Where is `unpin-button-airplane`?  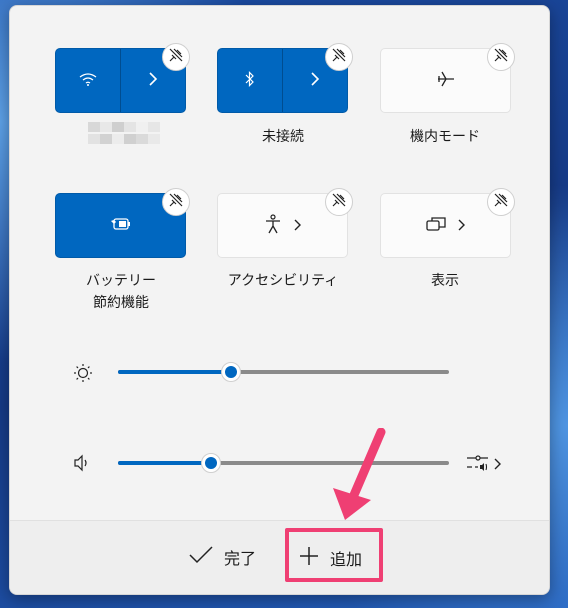
unpin-button-airplane is located at coordinates (501, 57).